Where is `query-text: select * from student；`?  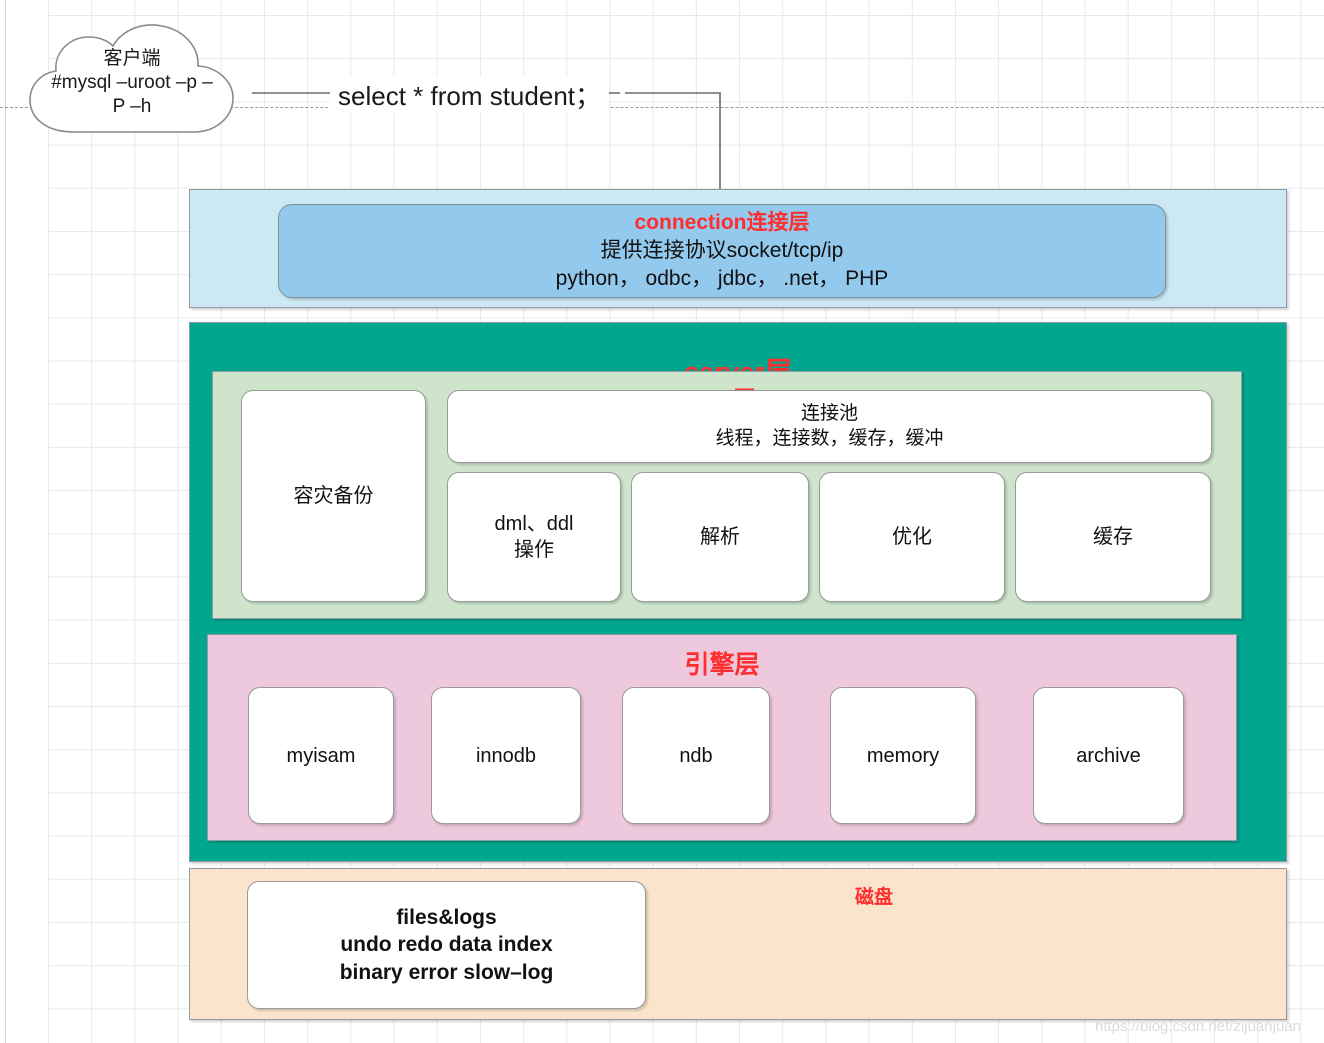
query-text: select * from student； is located at coordinates (469, 94).